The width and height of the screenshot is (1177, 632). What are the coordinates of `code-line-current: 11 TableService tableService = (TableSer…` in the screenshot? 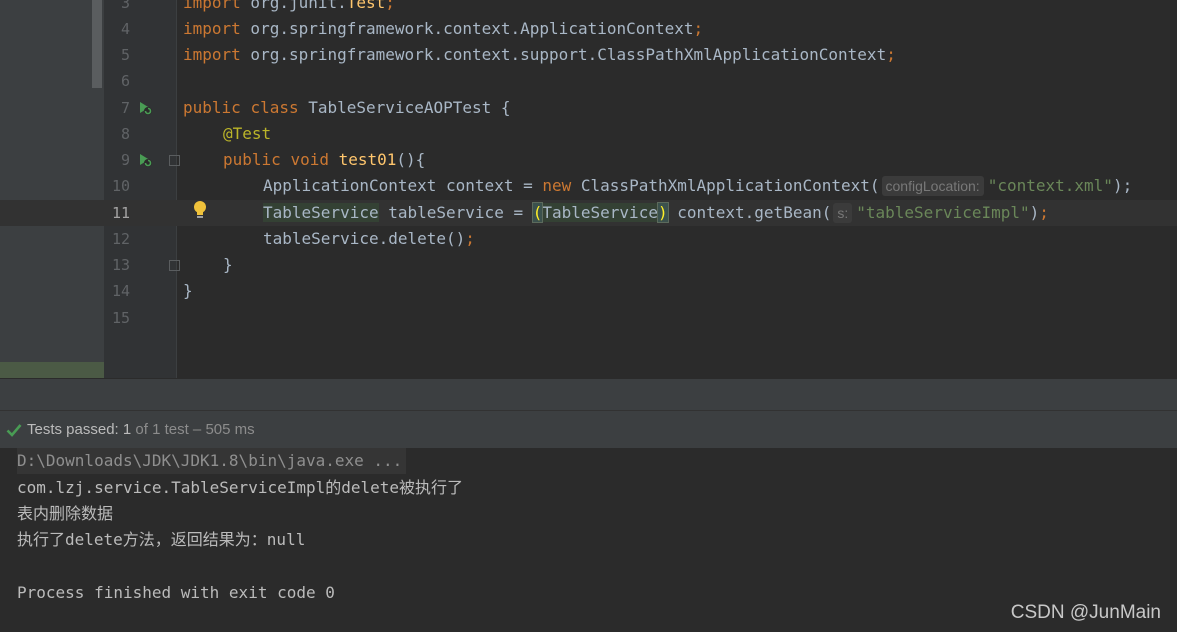 It's located at (588, 213).